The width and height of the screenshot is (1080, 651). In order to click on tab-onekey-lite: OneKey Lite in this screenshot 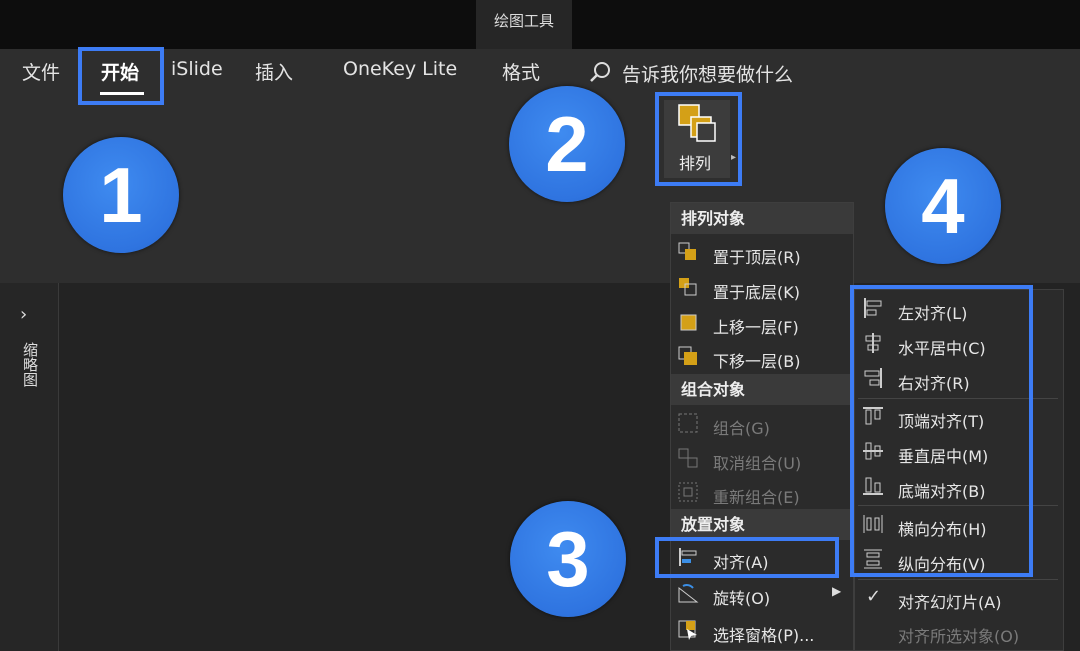, I will do `click(400, 69)`.